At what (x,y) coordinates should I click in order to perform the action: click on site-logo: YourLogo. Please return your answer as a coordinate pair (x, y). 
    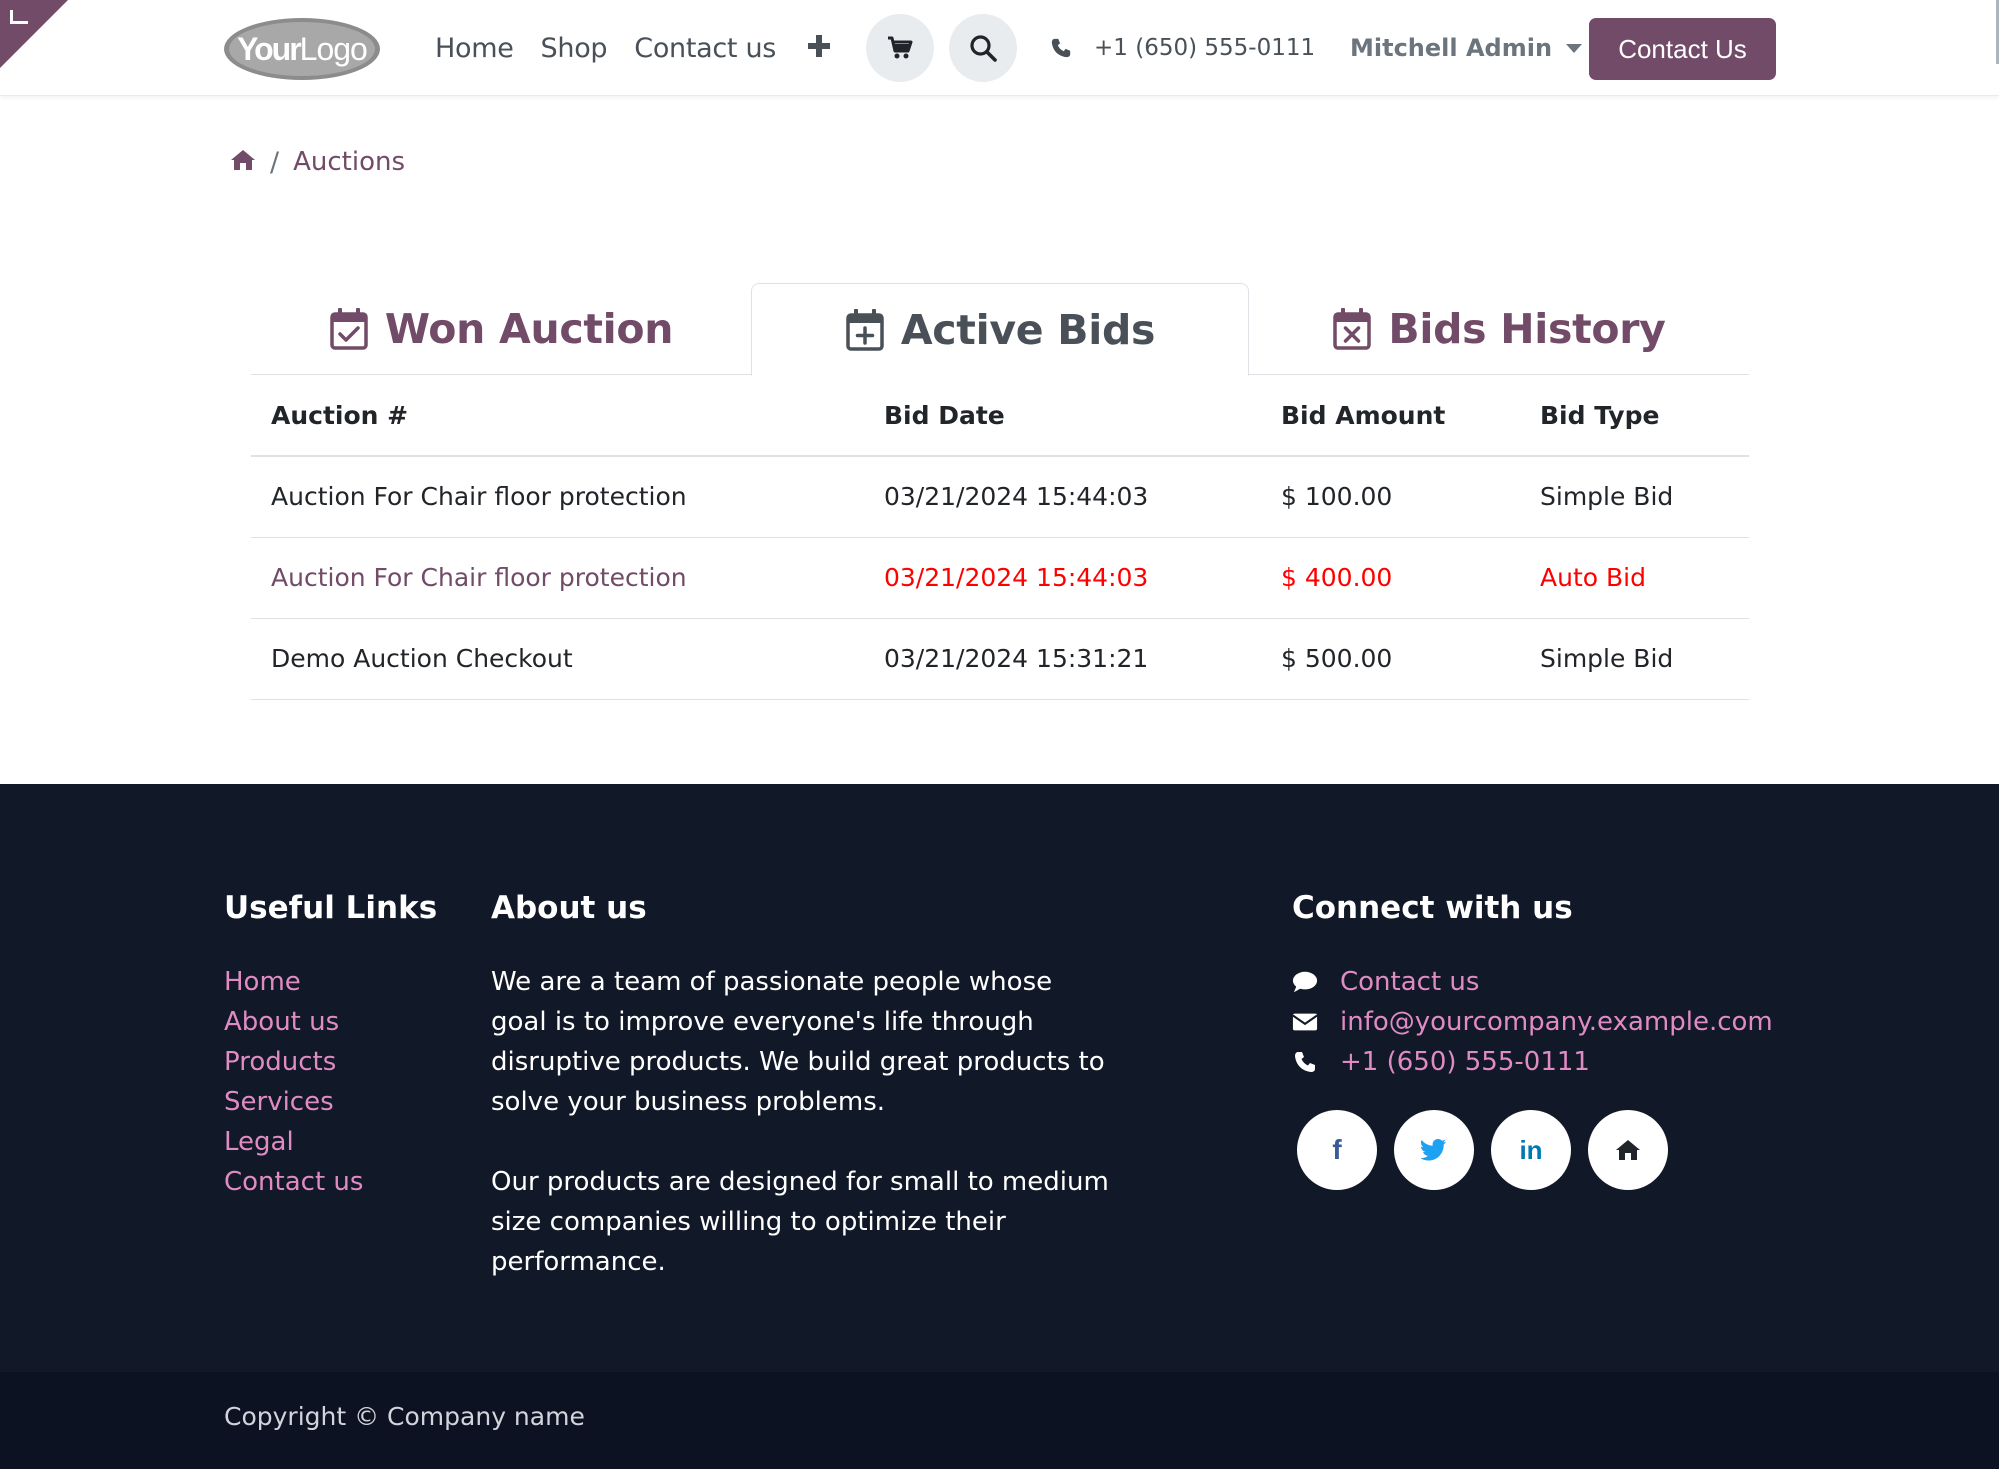
    Looking at the image, I should click on (302, 48).